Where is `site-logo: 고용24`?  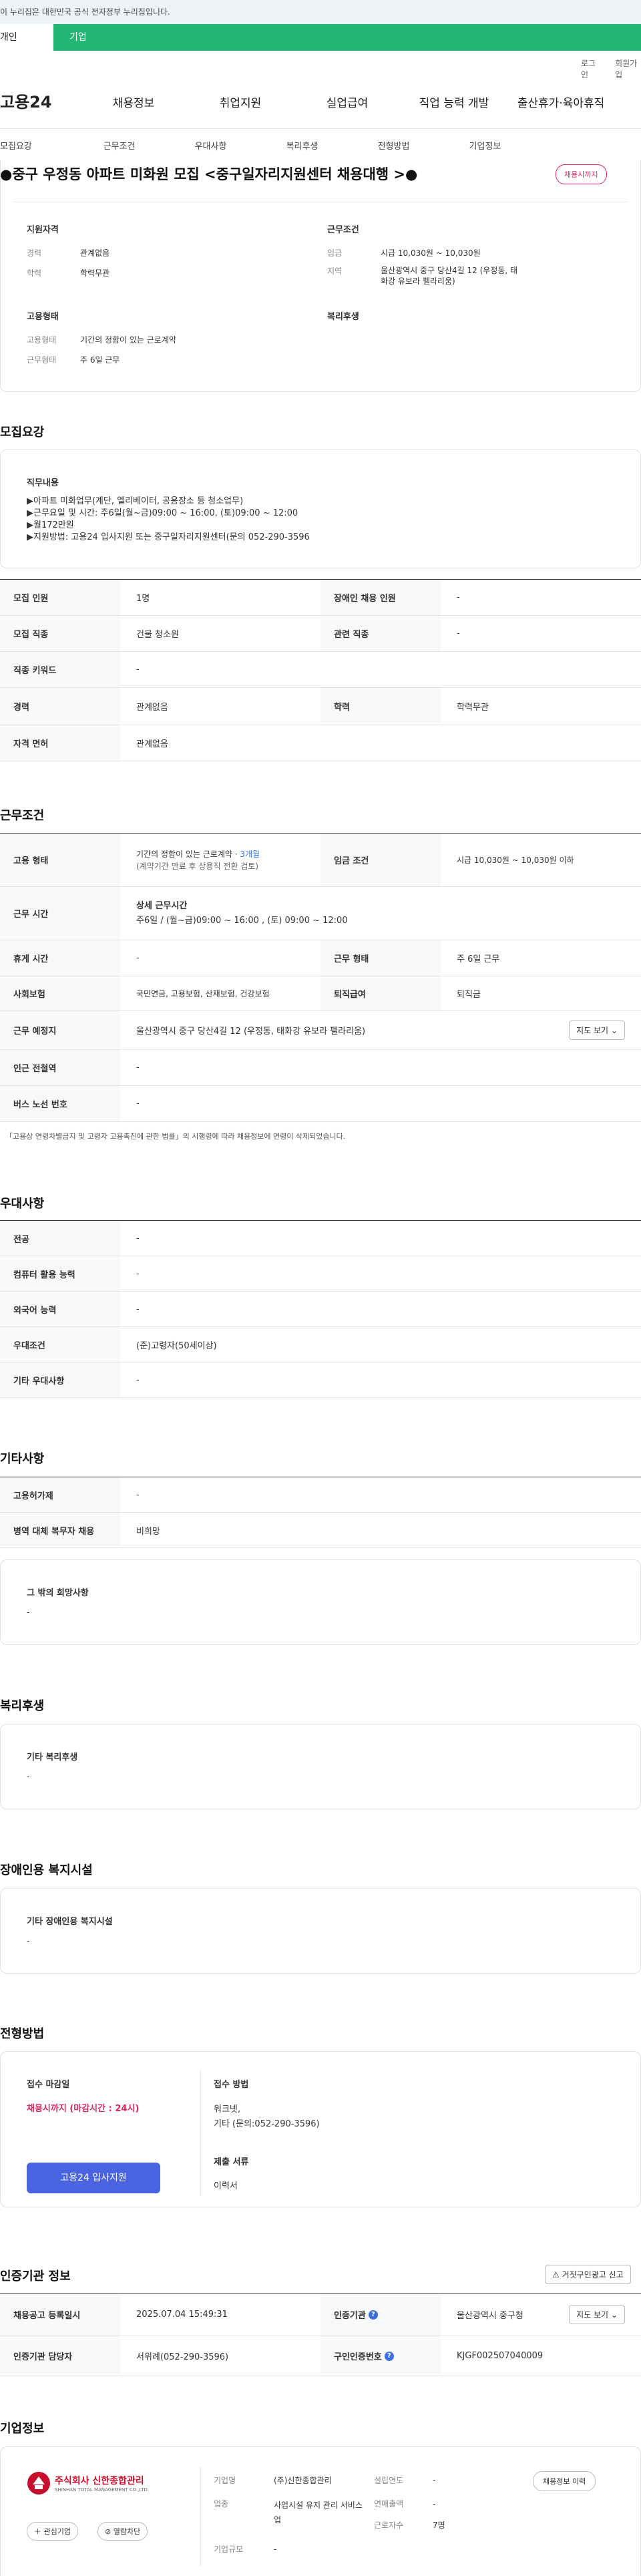 site-logo: 고용24 is located at coordinates (26, 100).